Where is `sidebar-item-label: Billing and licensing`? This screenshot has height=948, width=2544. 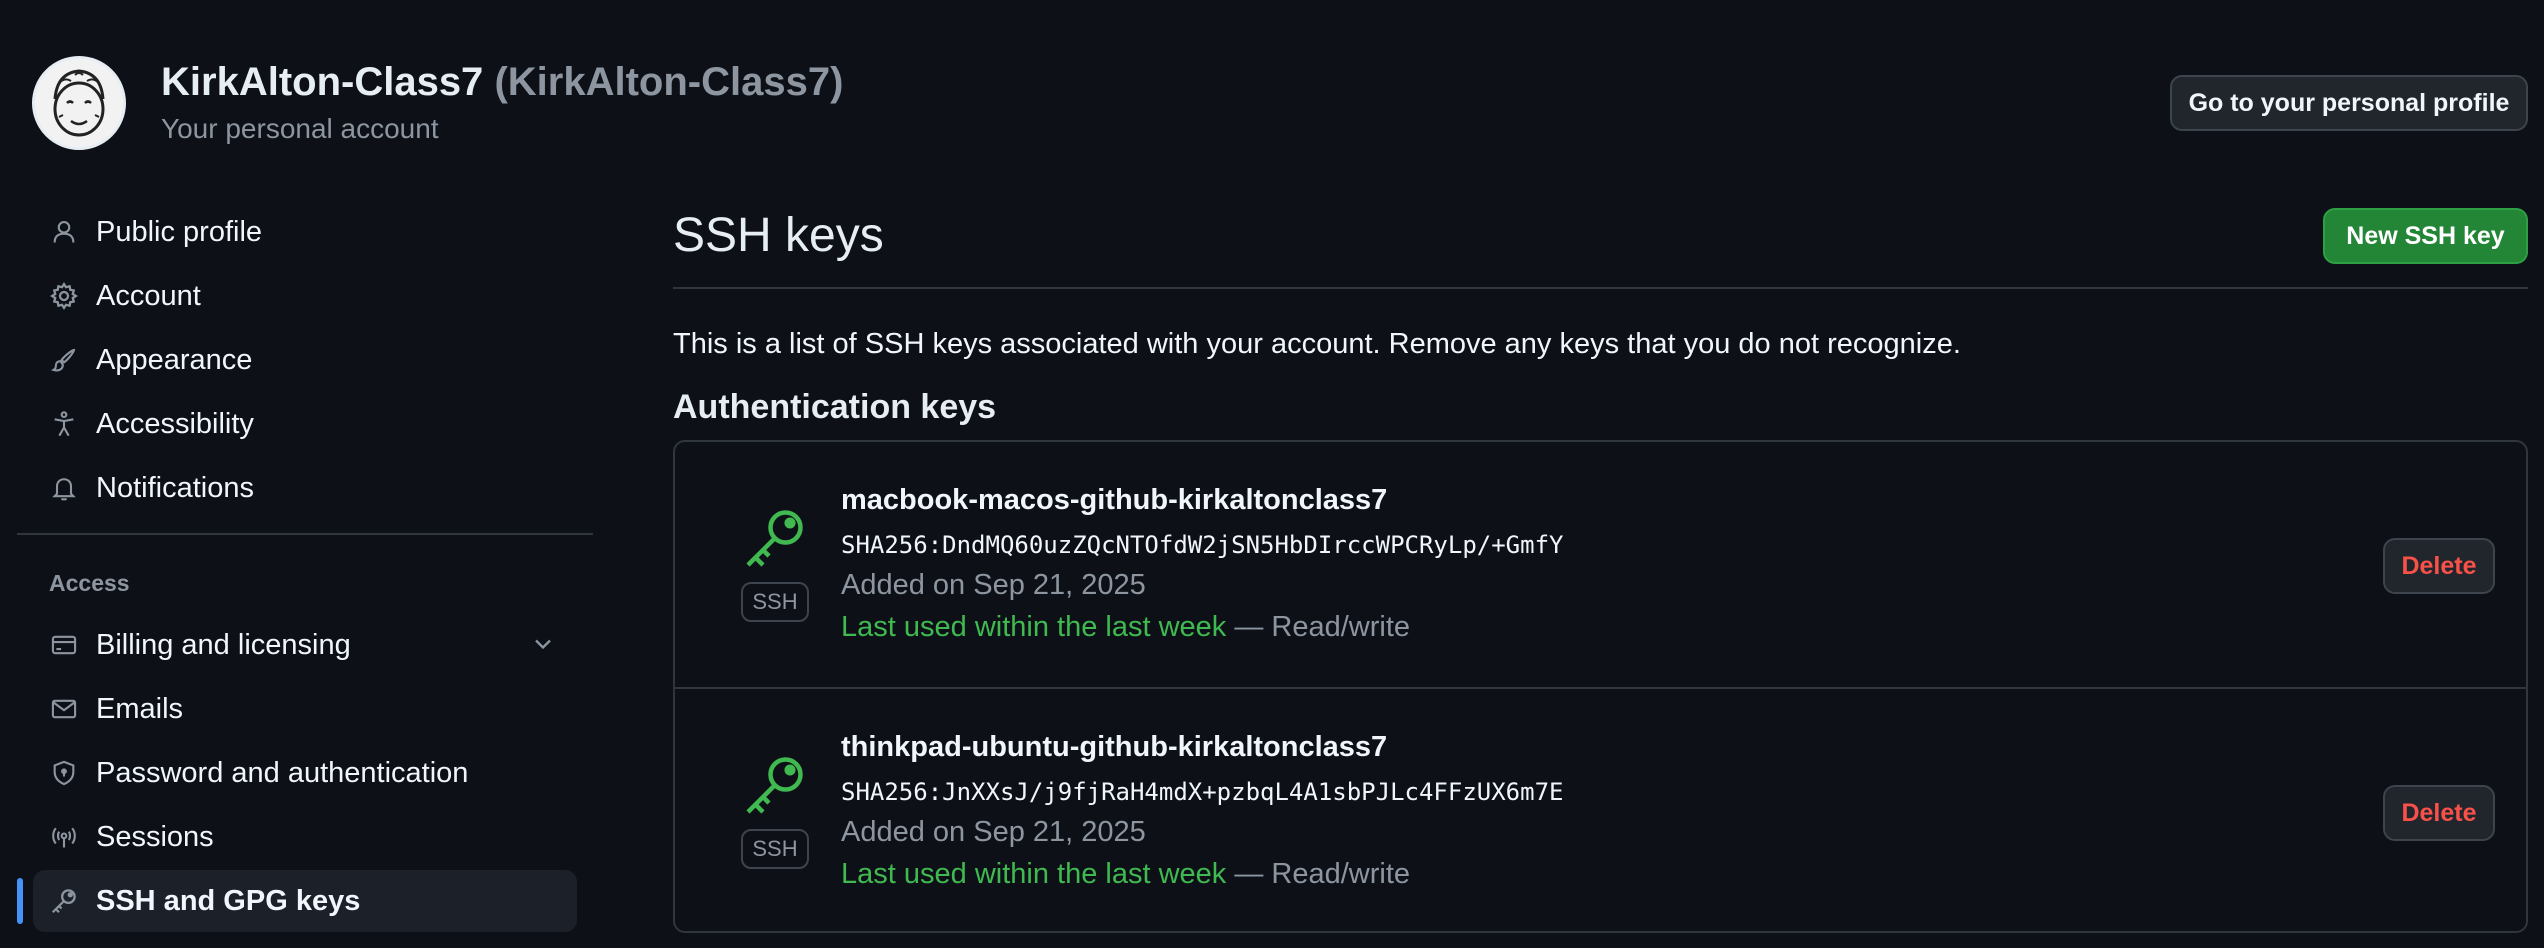 sidebar-item-label: Billing and licensing is located at coordinates (223, 644).